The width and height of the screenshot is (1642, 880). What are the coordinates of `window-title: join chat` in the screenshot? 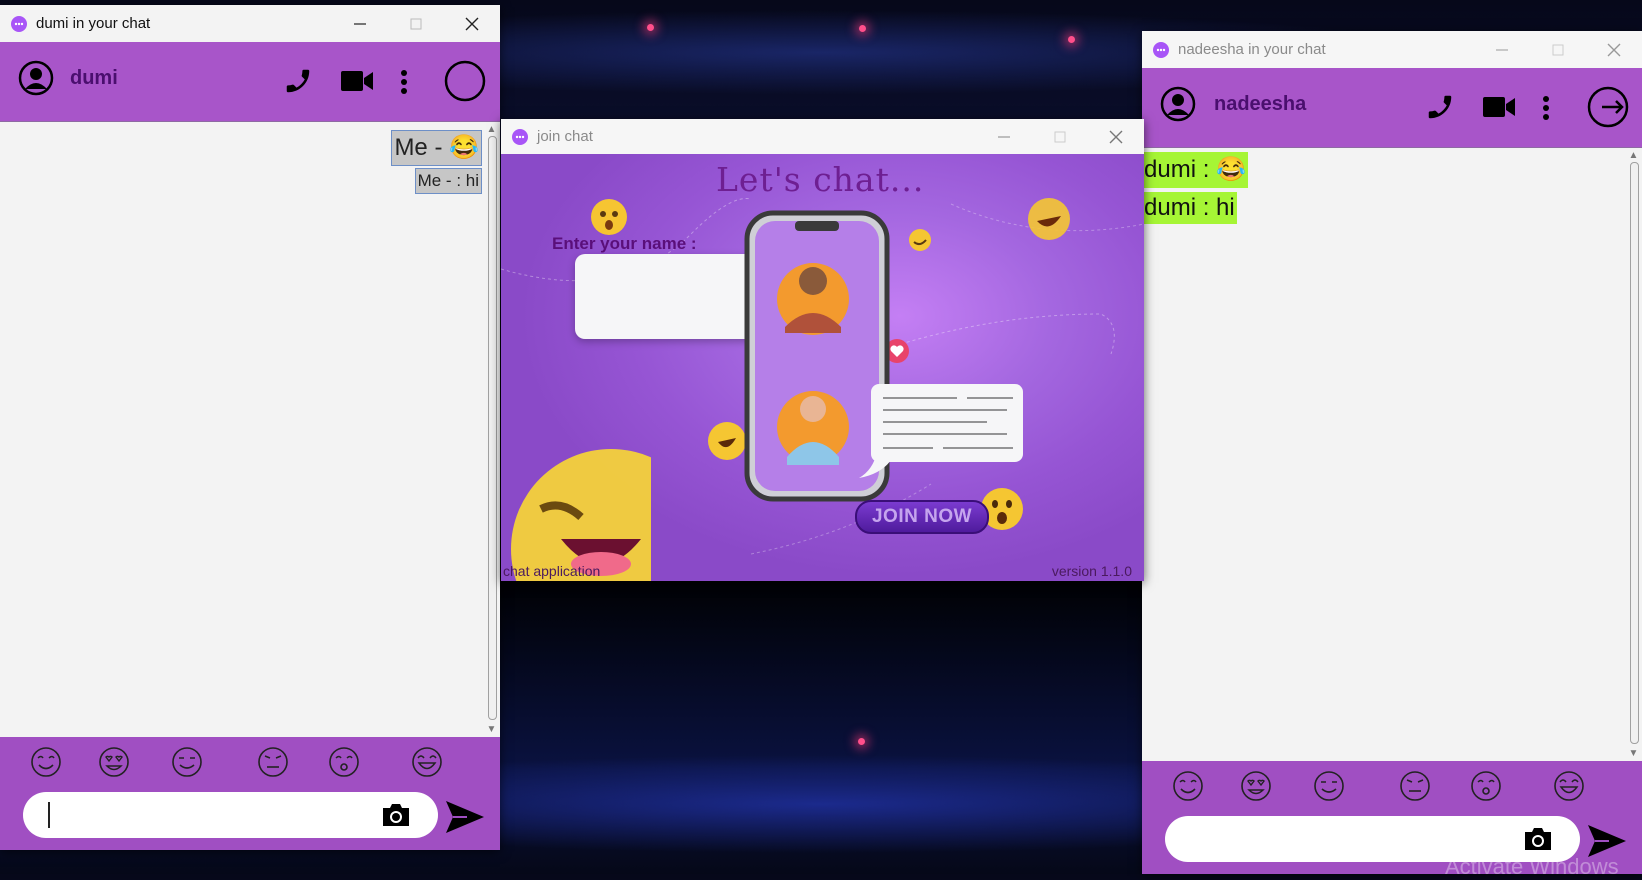 It's located at (565, 136).